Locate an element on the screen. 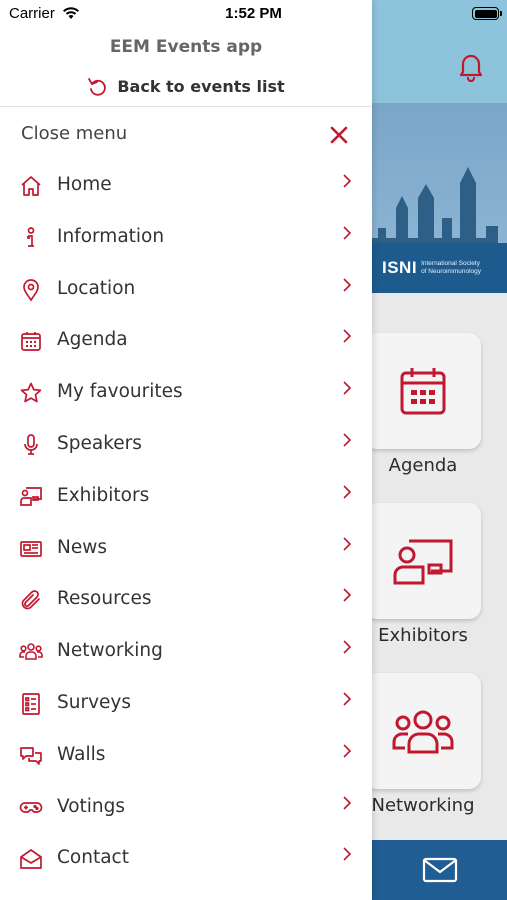 This screenshot has width=507, height=900. envelope-icon is located at coordinates (439, 870).